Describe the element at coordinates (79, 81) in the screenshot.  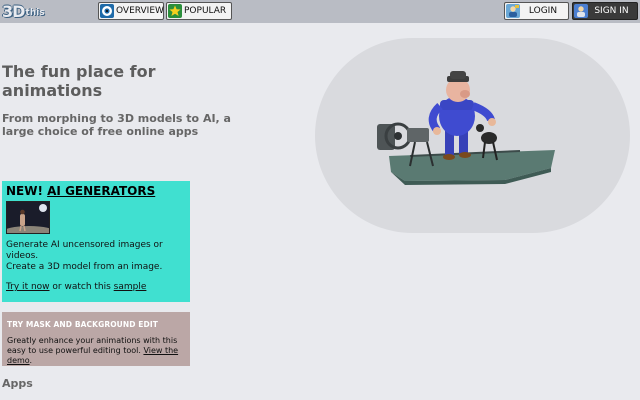
I see `hero-title: The fun place for animations` at that location.